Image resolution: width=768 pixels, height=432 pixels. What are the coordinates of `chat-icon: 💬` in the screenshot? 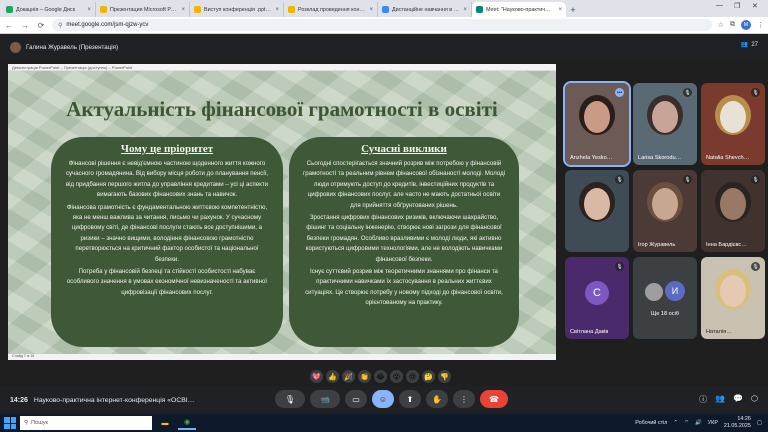 It's located at (738, 399).